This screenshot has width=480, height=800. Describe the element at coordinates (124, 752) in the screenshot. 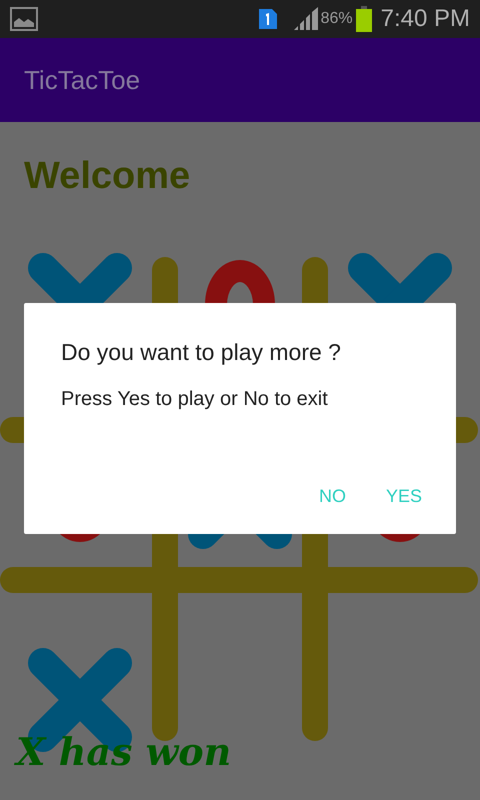

I see `result-text: X has won` at that location.